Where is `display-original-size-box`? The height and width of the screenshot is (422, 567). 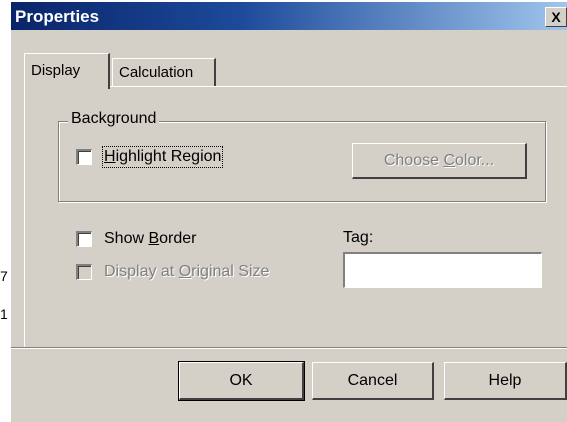 display-original-size-box is located at coordinates (84, 272).